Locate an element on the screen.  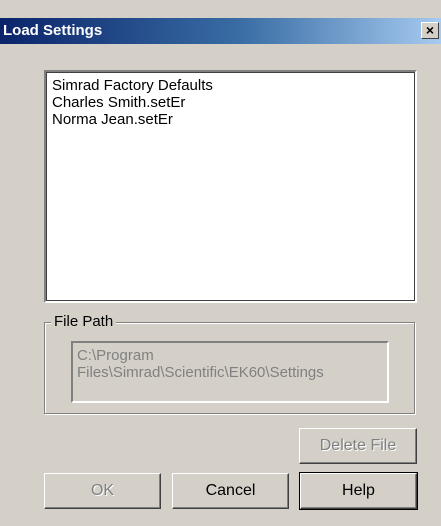
list-item: Charles Smith.setEr is located at coordinates (230, 102).